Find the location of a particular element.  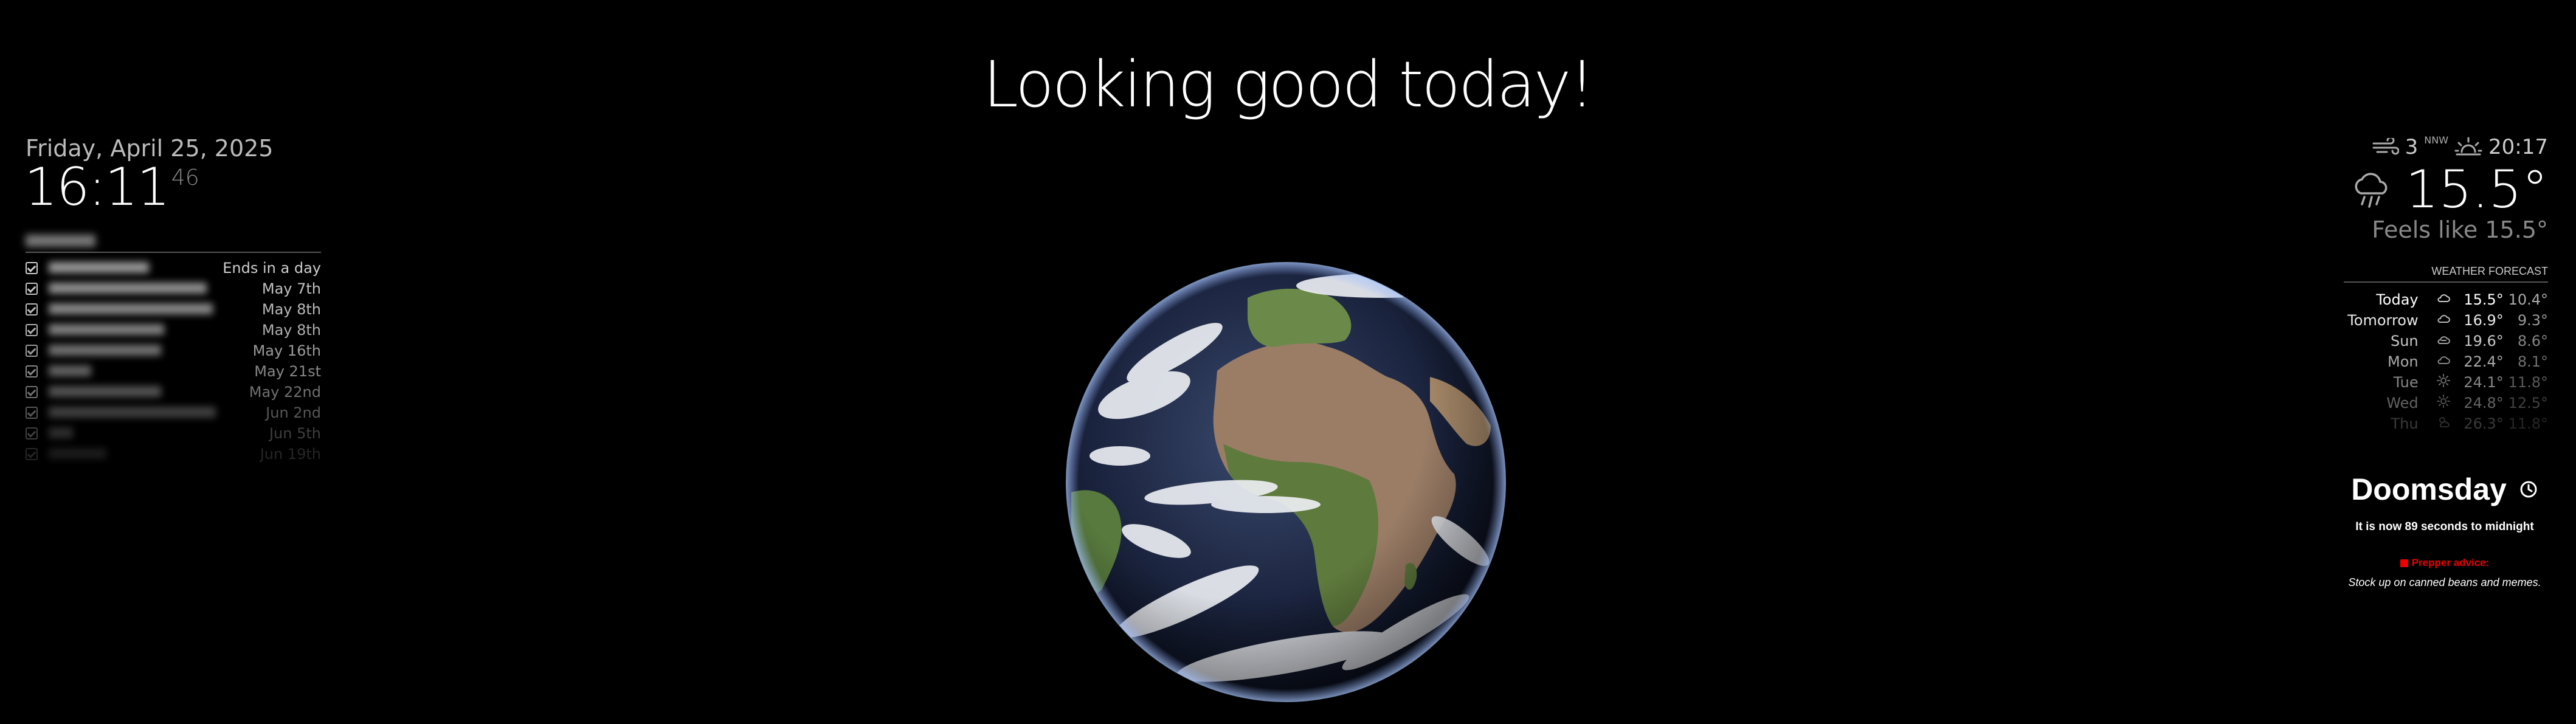

doomsday-subtitle: It is now 89 seconds to midnight is located at coordinates (2444, 526).